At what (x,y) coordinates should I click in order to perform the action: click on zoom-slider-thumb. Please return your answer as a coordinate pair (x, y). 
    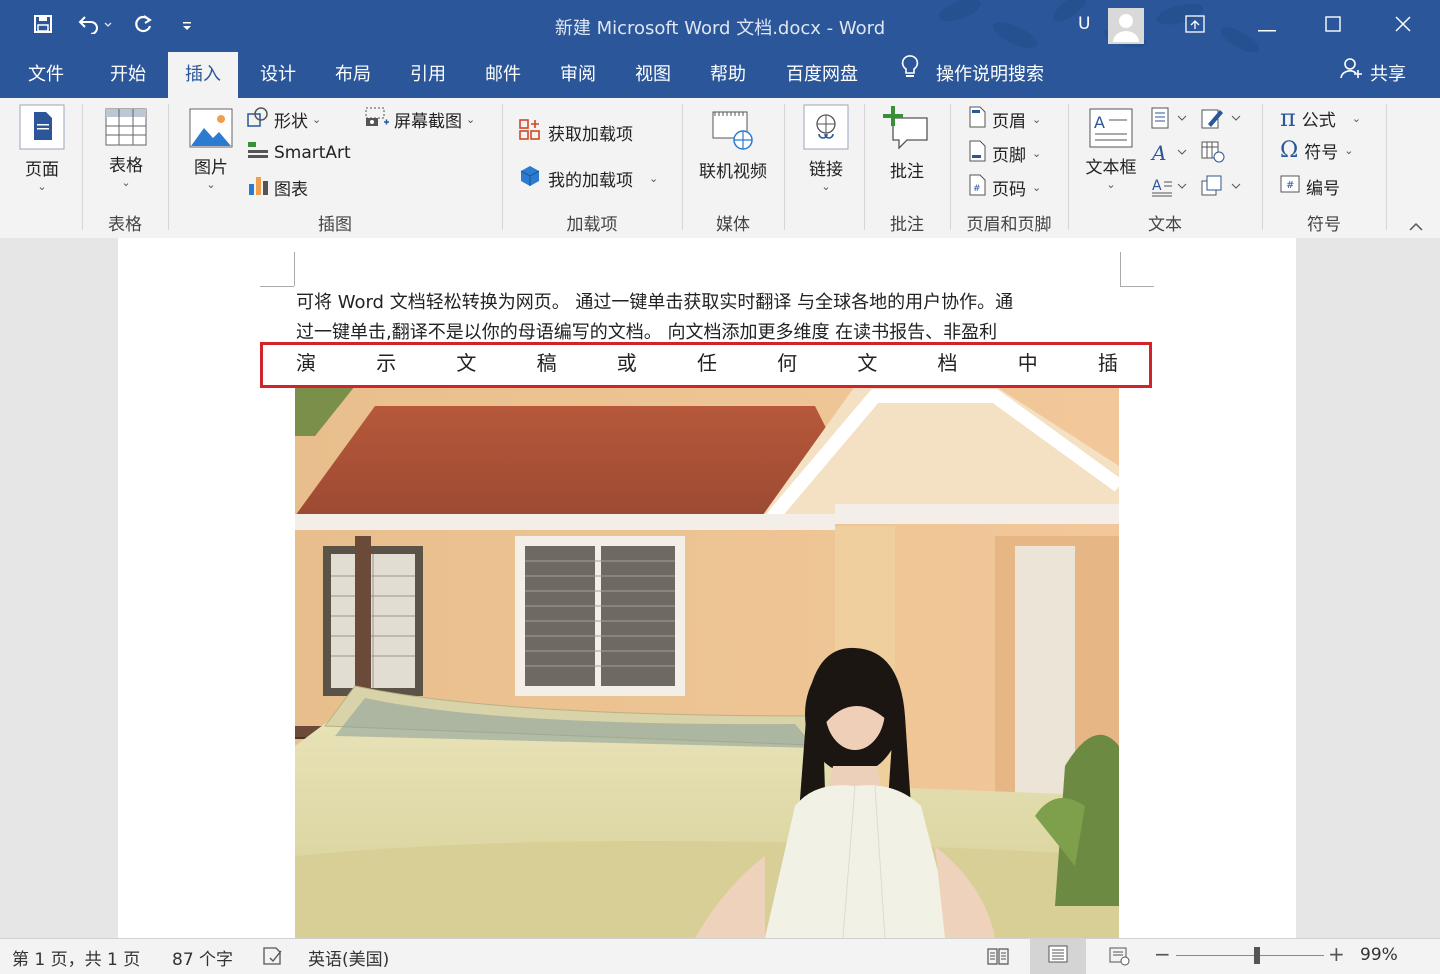
    Looking at the image, I should click on (1257, 955).